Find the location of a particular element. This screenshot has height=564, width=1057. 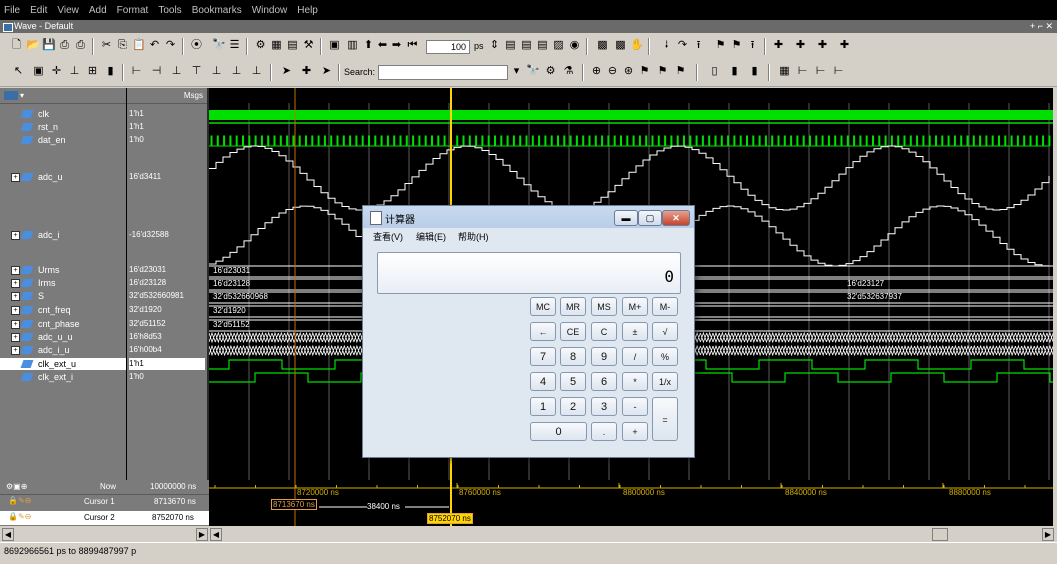

list-icon: ☰ is located at coordinates (234, 45).